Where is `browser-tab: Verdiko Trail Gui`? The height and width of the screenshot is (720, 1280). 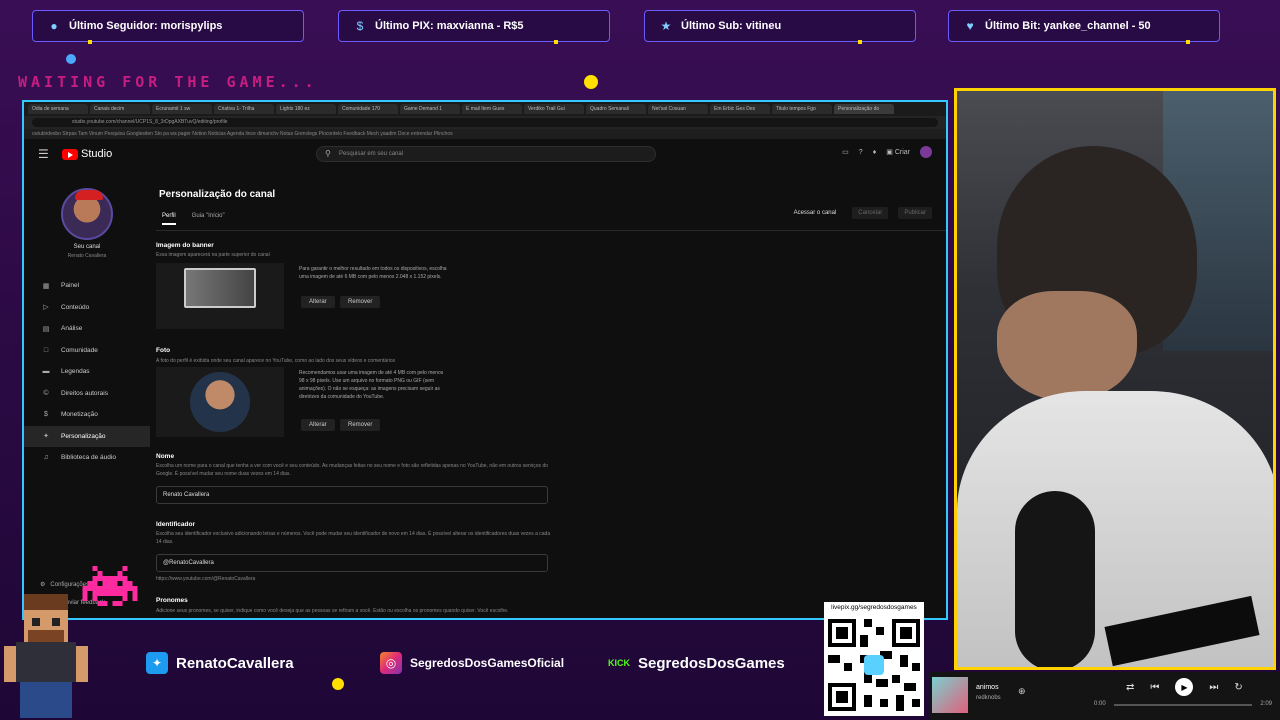 browser-tab: Verdiko Trail Gui is located at coordinates (554, 109).